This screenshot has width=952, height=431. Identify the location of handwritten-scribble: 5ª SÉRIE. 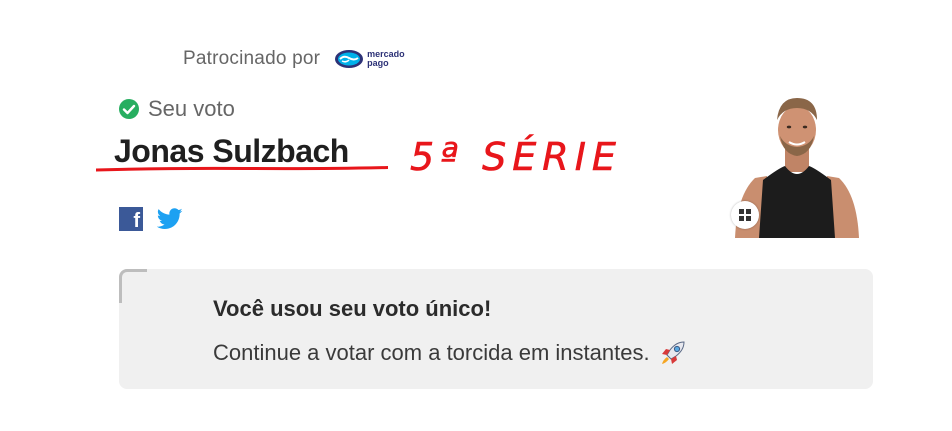
(516, 157).